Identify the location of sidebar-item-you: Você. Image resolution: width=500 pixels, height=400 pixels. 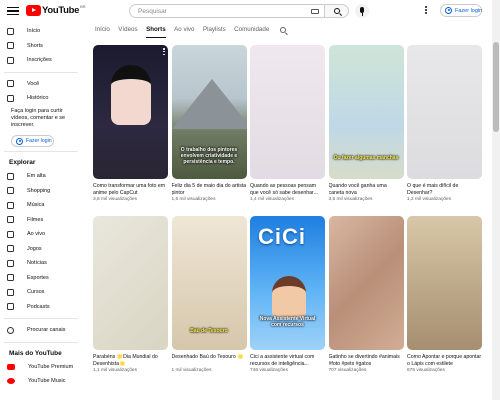
(42, 84).